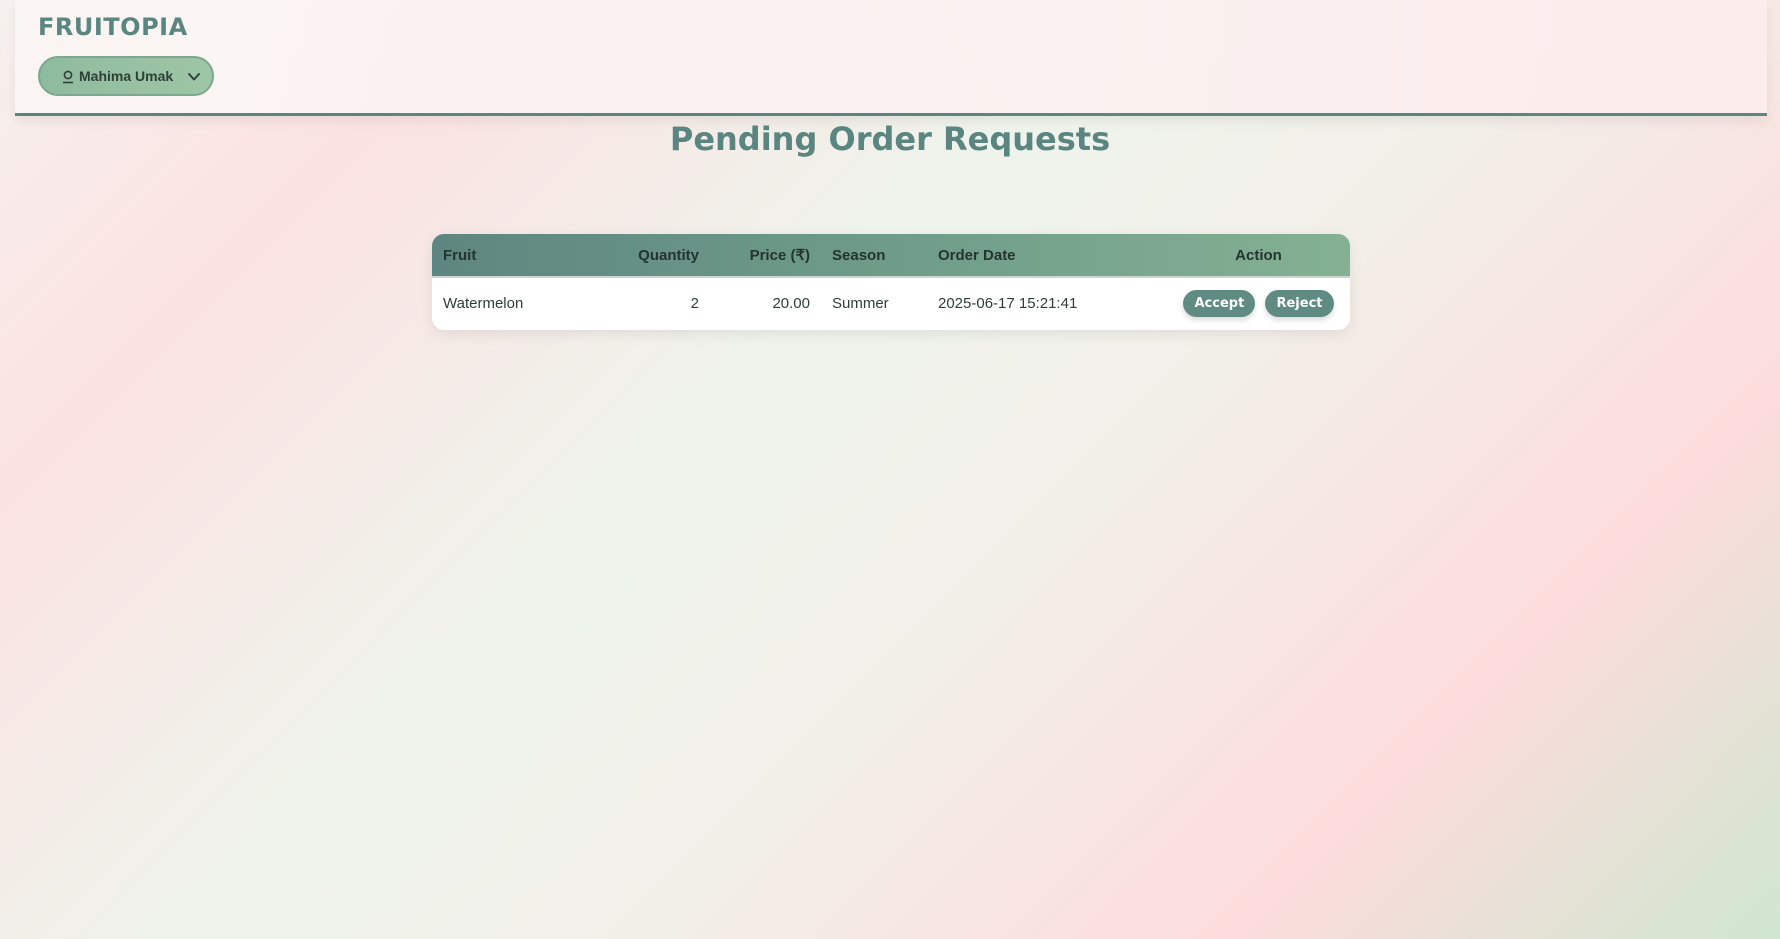 The height and width of the screenshot is (939, 1780). Describe the element at coordinates (68, 77) in the screenshot. I see `user-icon` at that location.